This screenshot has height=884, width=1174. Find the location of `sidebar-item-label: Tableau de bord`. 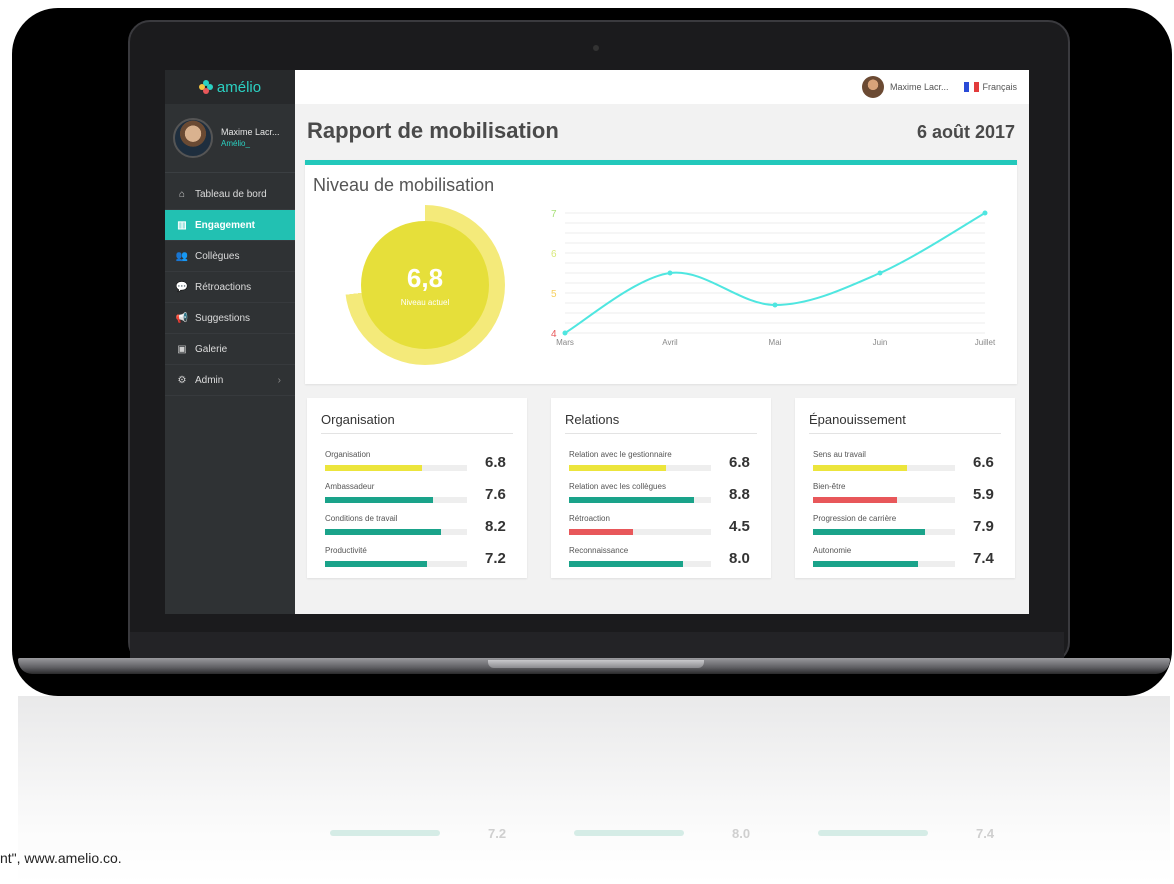

sidebar-item-label: Tableau de bord is located at coordinates (231, 194).